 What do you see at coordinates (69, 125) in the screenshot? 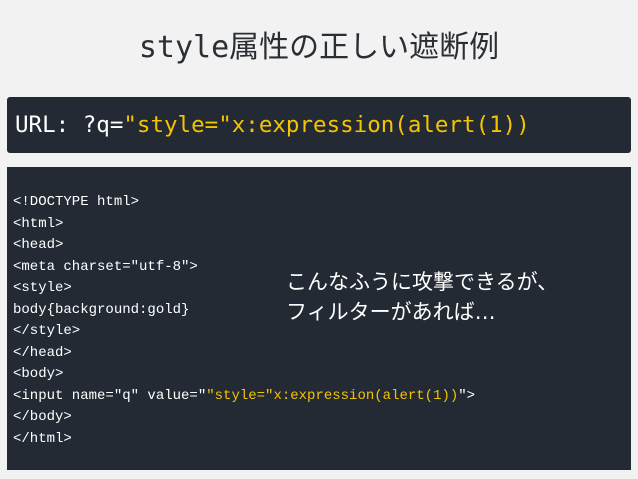
I see `url-prefix: URL: ?q=` at bounding box center [69, 125].